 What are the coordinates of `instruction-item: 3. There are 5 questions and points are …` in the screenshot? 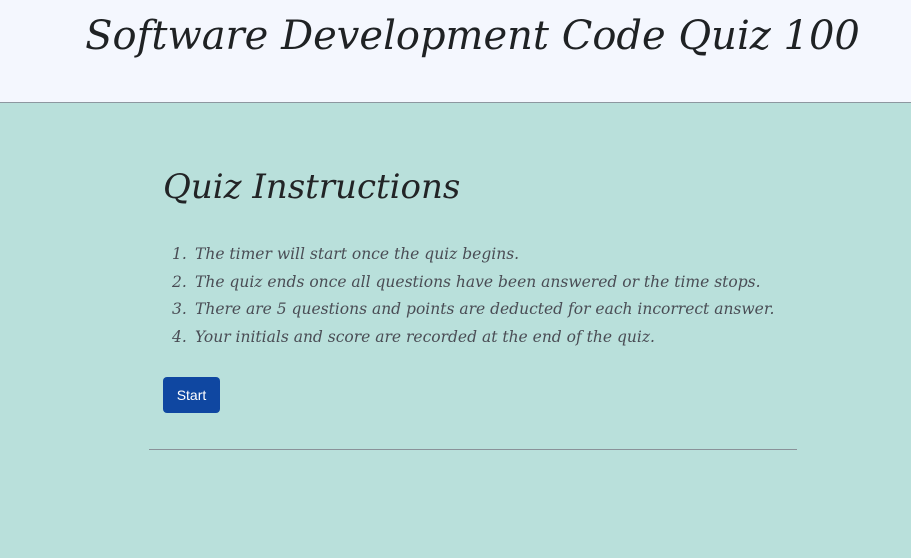 It's located at (473, 310).